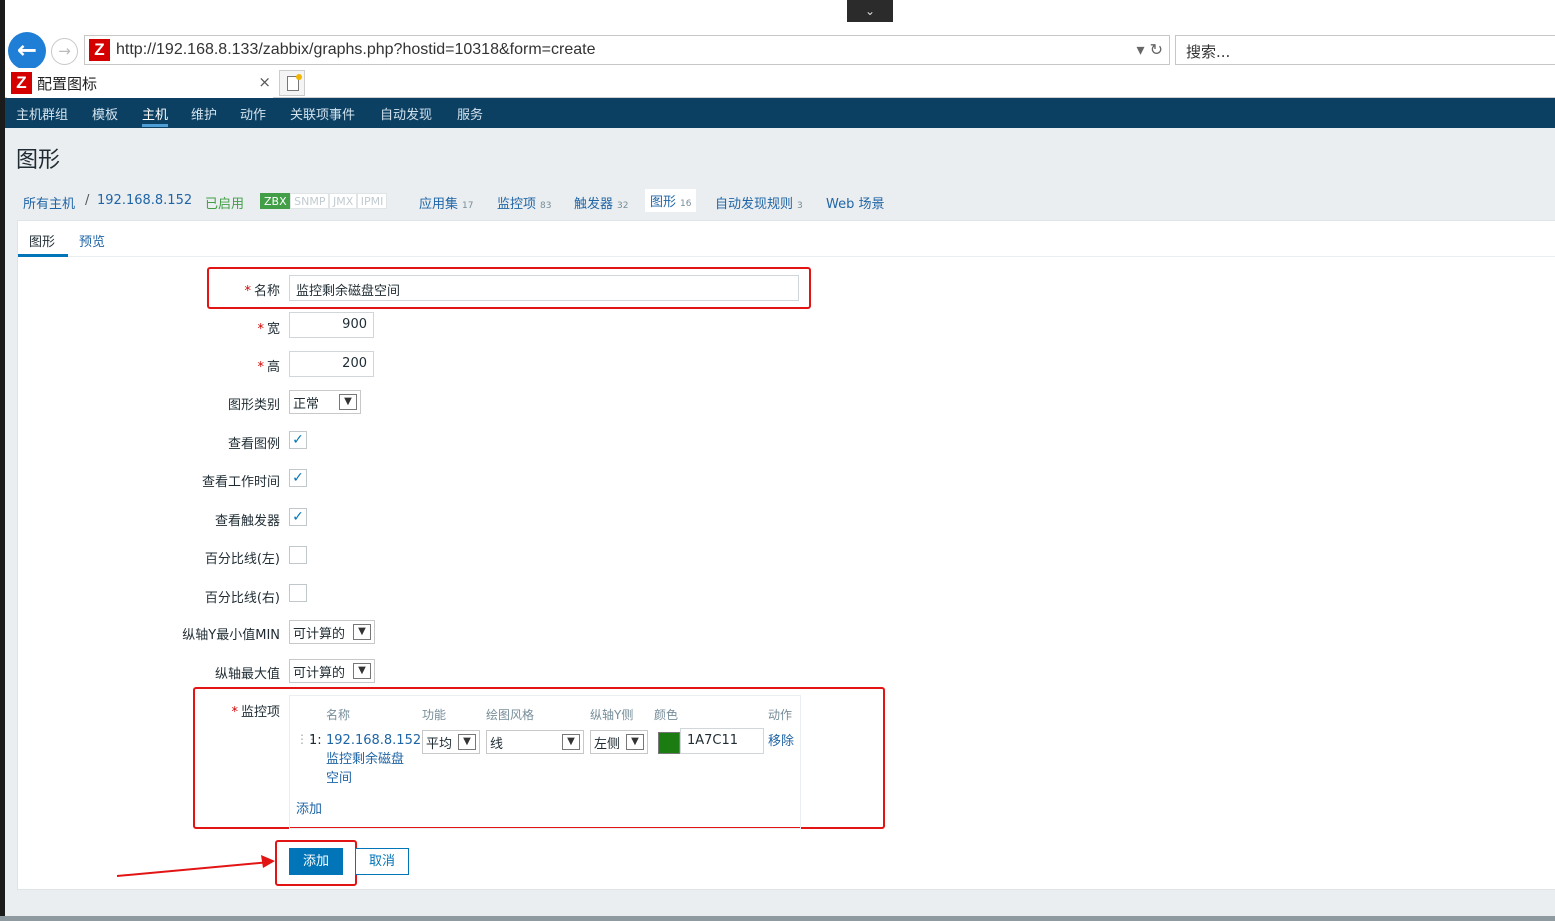 This screenshot has height=921, width=1555. What do you see at coordinates (67, 84) in the screenshot?
I see `tab-title: 配置图标` at bounding box center [67, 84].